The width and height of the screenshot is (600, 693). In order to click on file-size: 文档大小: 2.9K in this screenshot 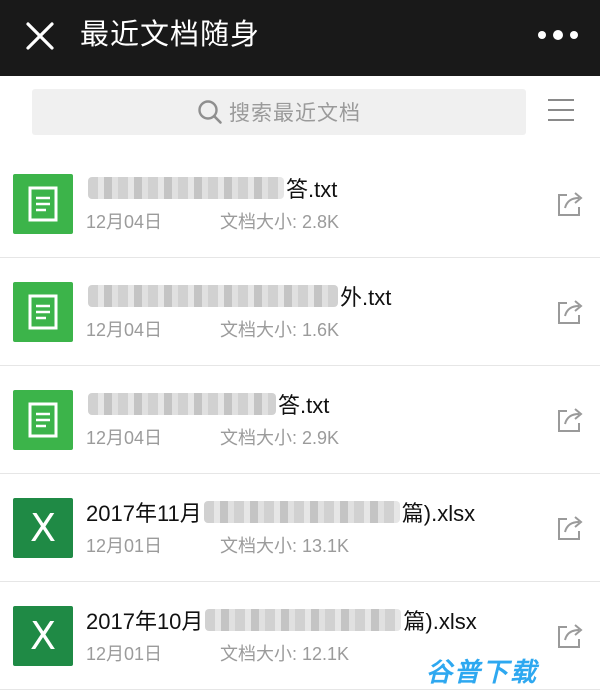, I will do `click(280, 438)`.